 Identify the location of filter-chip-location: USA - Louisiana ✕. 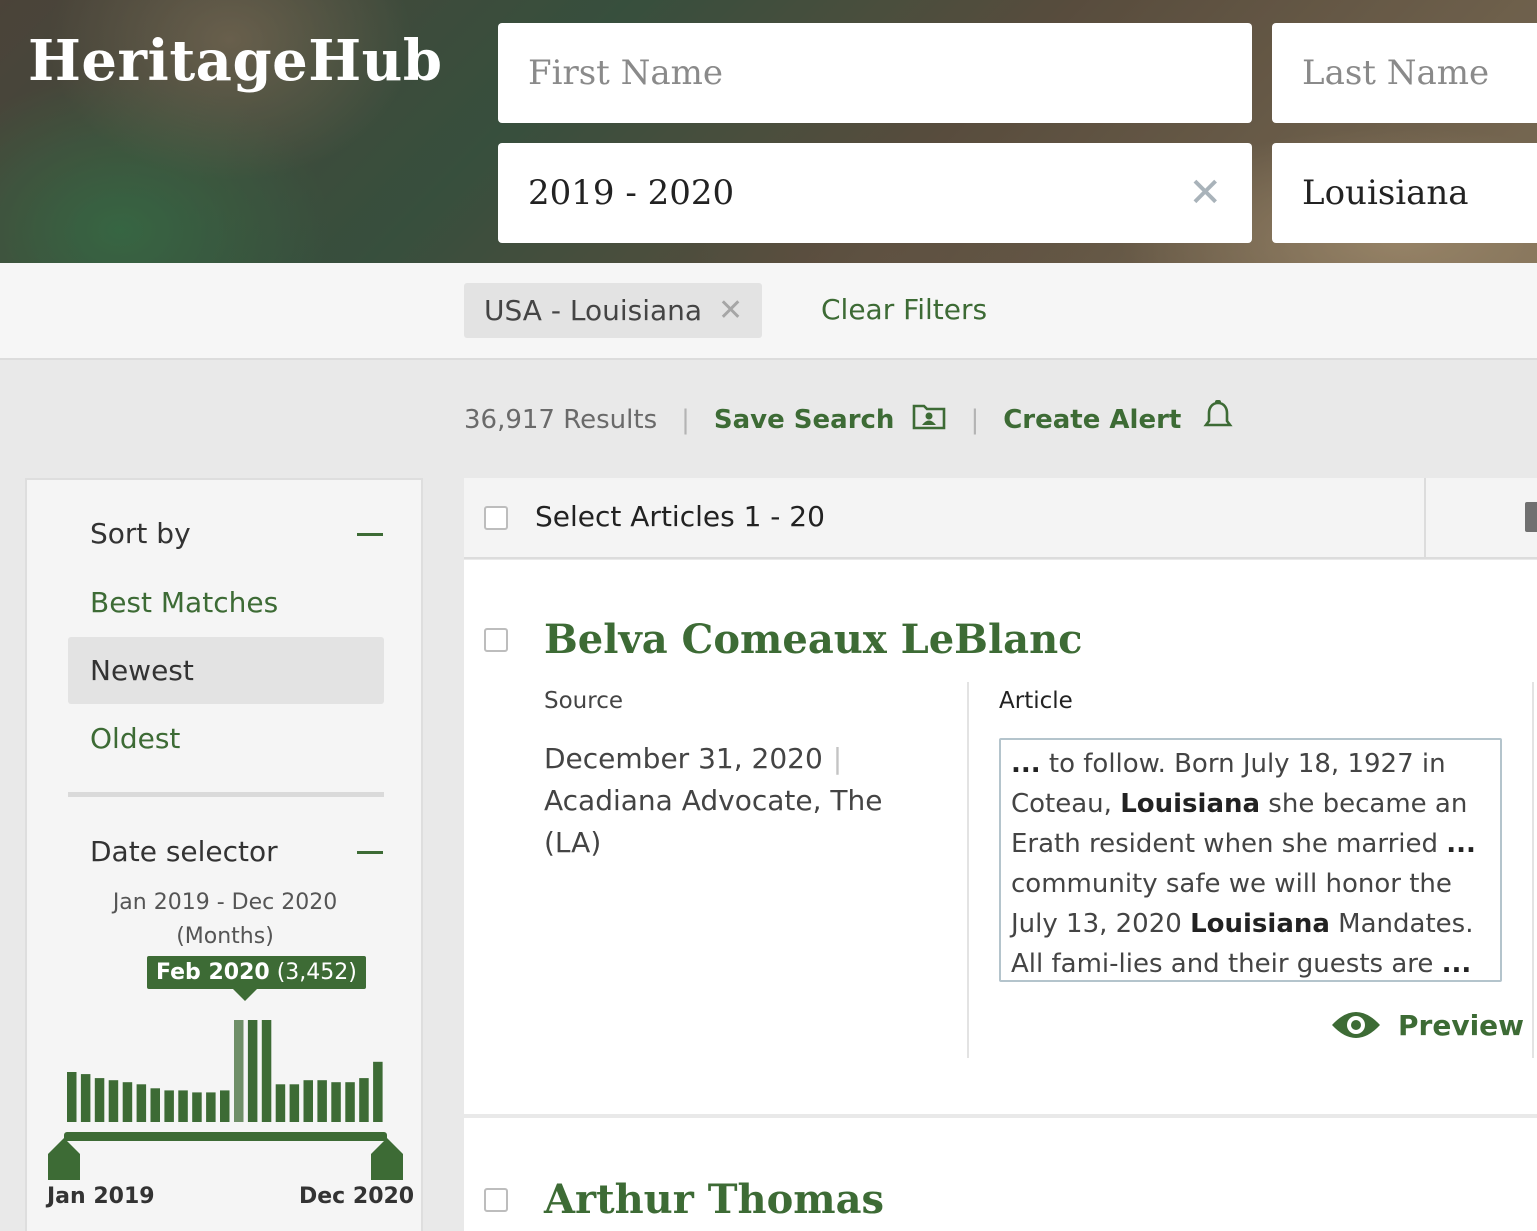
(613, 310).